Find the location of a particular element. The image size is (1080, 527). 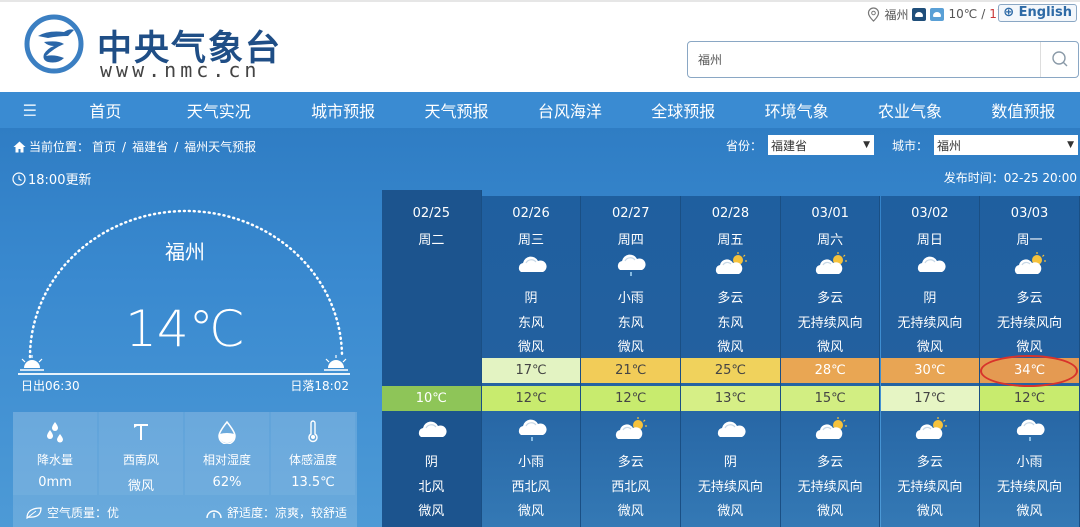

breadcrumb: 当前位置： 首页 / 福建省 / 福州天气预报 is located at coordinates (134, 146).